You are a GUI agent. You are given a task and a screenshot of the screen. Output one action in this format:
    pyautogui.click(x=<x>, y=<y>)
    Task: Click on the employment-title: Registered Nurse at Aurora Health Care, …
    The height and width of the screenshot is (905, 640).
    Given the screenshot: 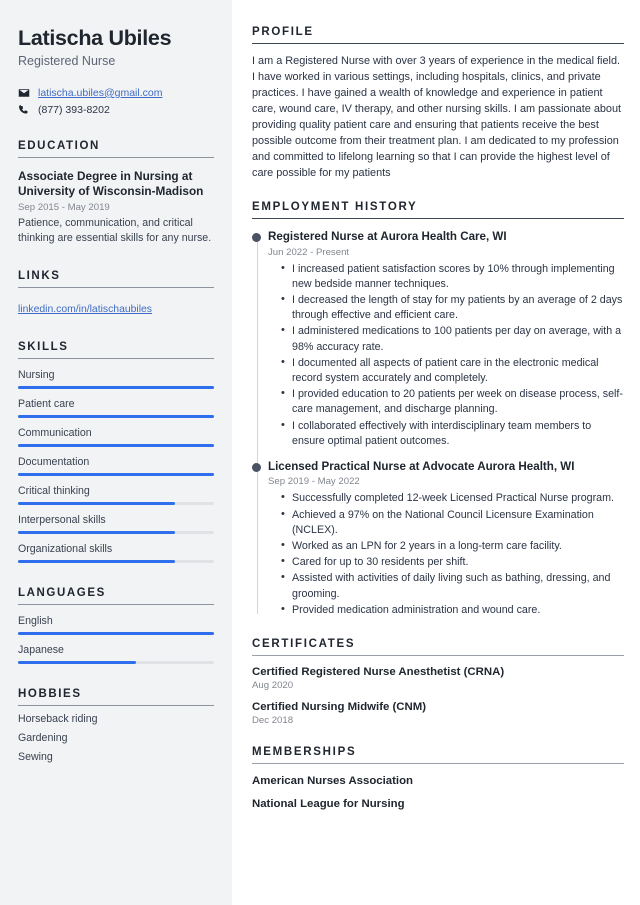 What is the action you would take?
    pyautogui.click(x=387, y=237)
    